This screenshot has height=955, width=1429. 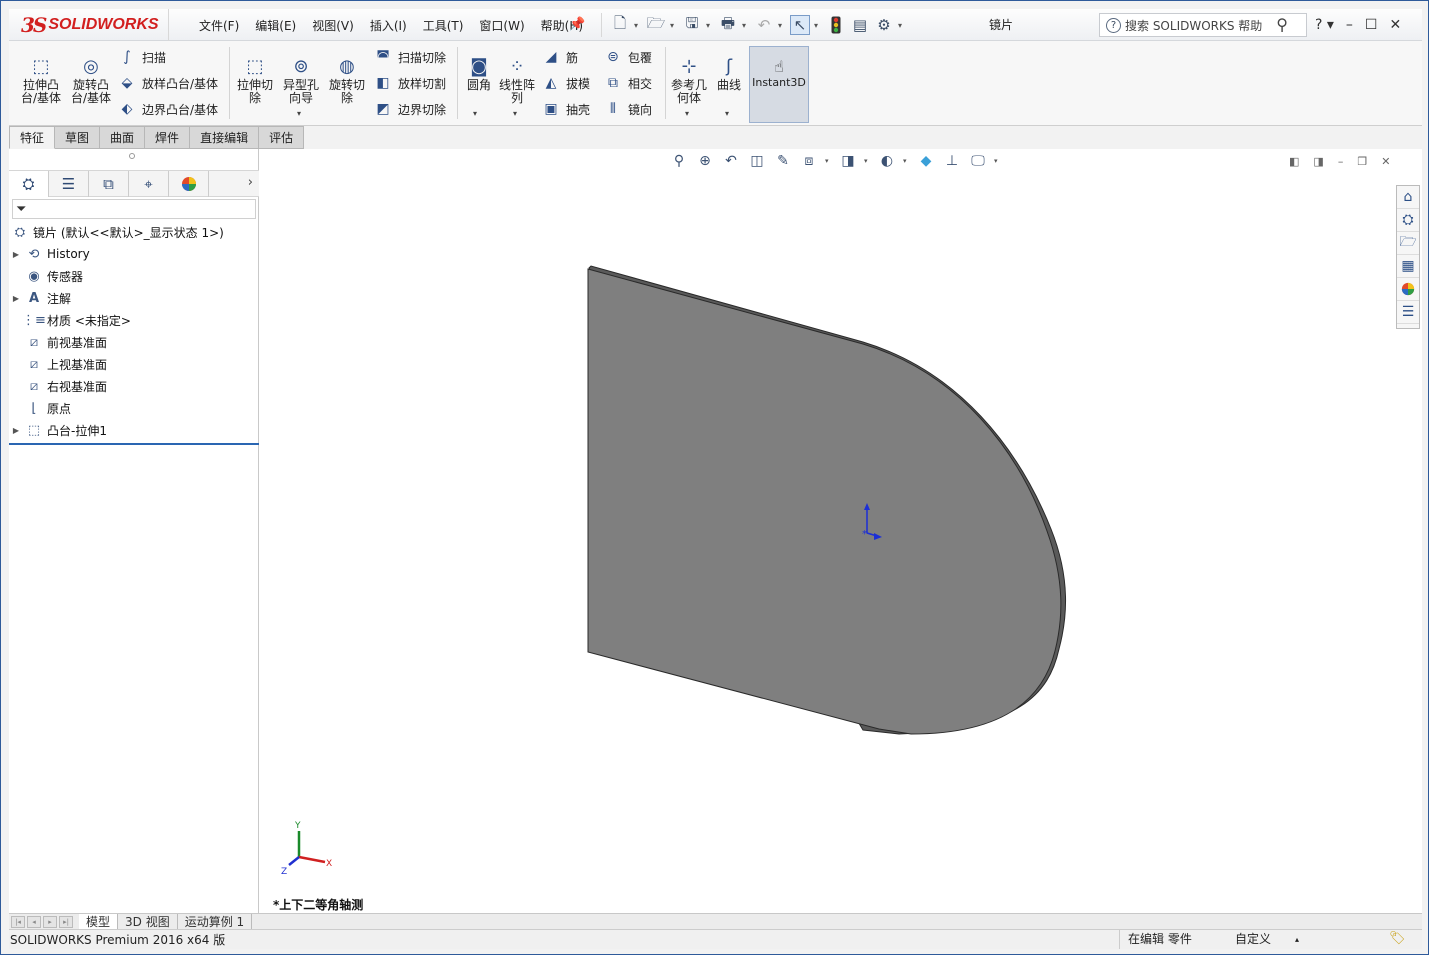 What do you see at coordinates (50, 921) in the screenshot?
I see `next-tab-icon: ▸` at bounding box center [50, 921].